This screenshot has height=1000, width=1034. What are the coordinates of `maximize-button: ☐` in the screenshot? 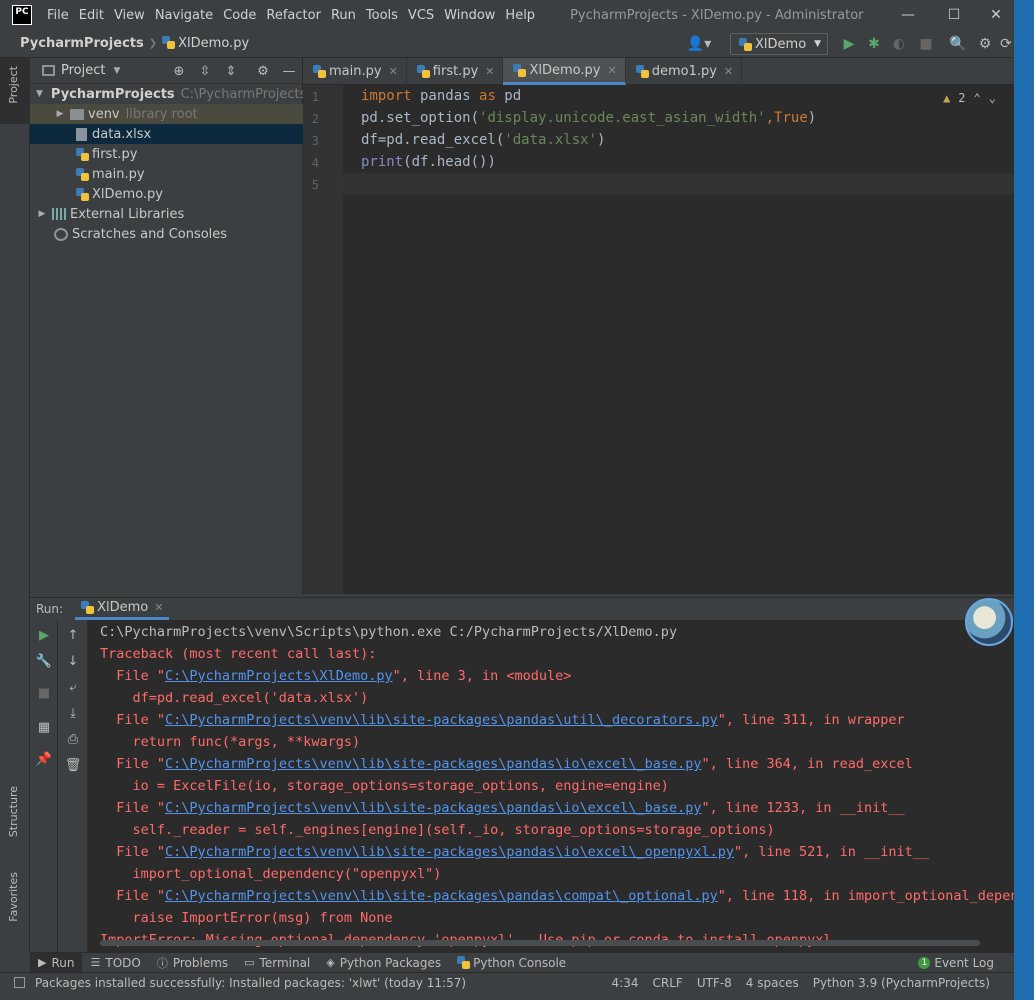 It's located at (954, 15).